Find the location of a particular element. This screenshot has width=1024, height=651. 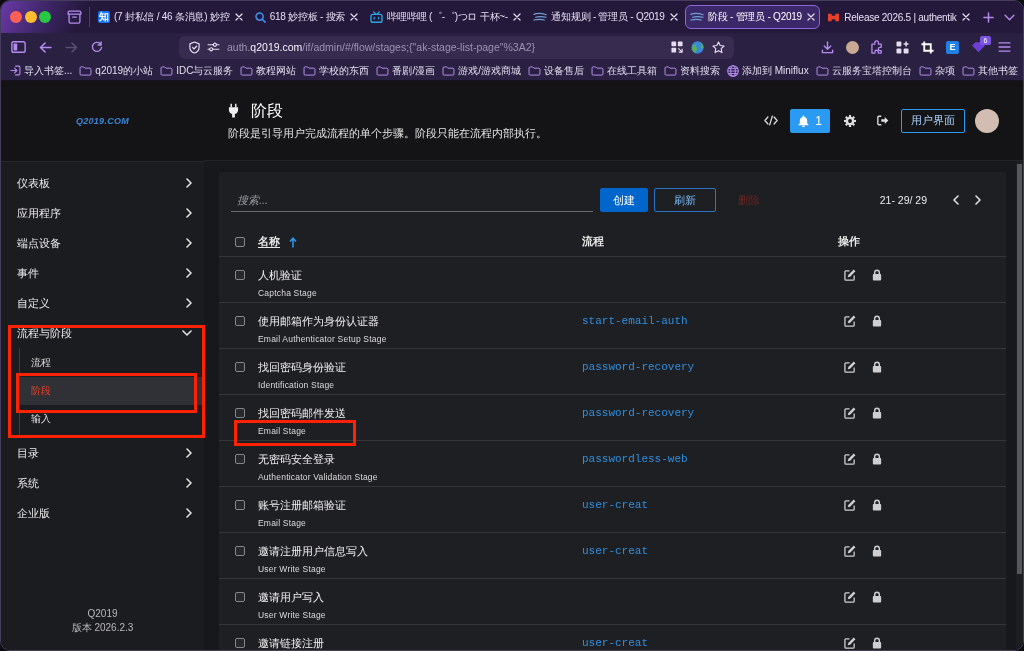

reload-icon is located at coordinates (97, 47).